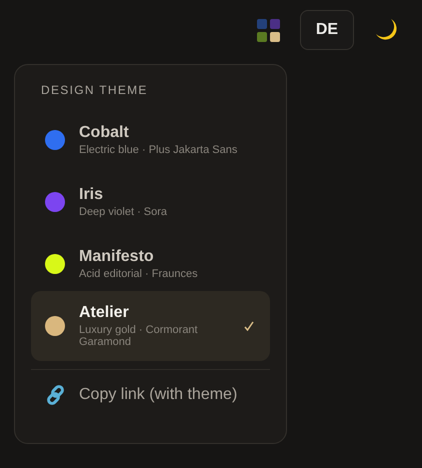  Describe the element at coordinates (117, 257) in the screenshot. I see `theme-name: Manifesto` at that location.